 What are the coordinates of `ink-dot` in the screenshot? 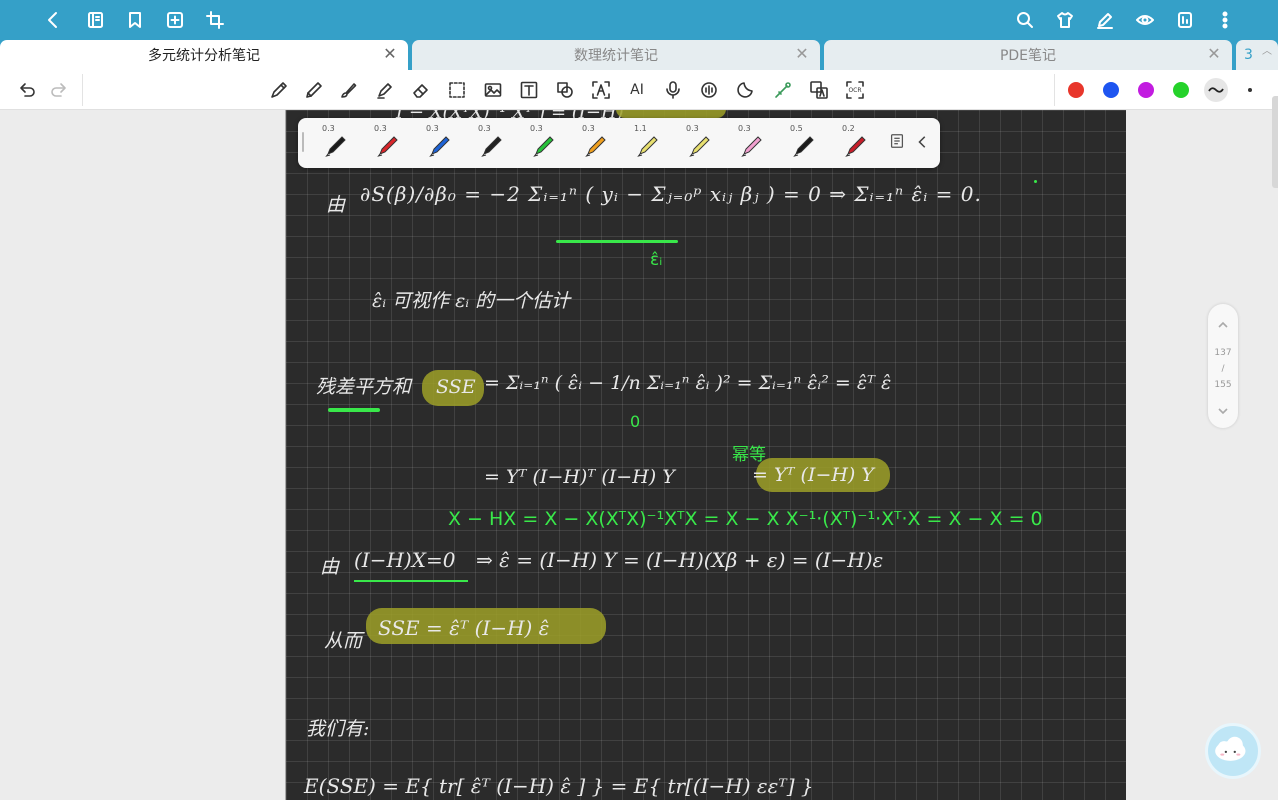 It's located at (1035, 181).